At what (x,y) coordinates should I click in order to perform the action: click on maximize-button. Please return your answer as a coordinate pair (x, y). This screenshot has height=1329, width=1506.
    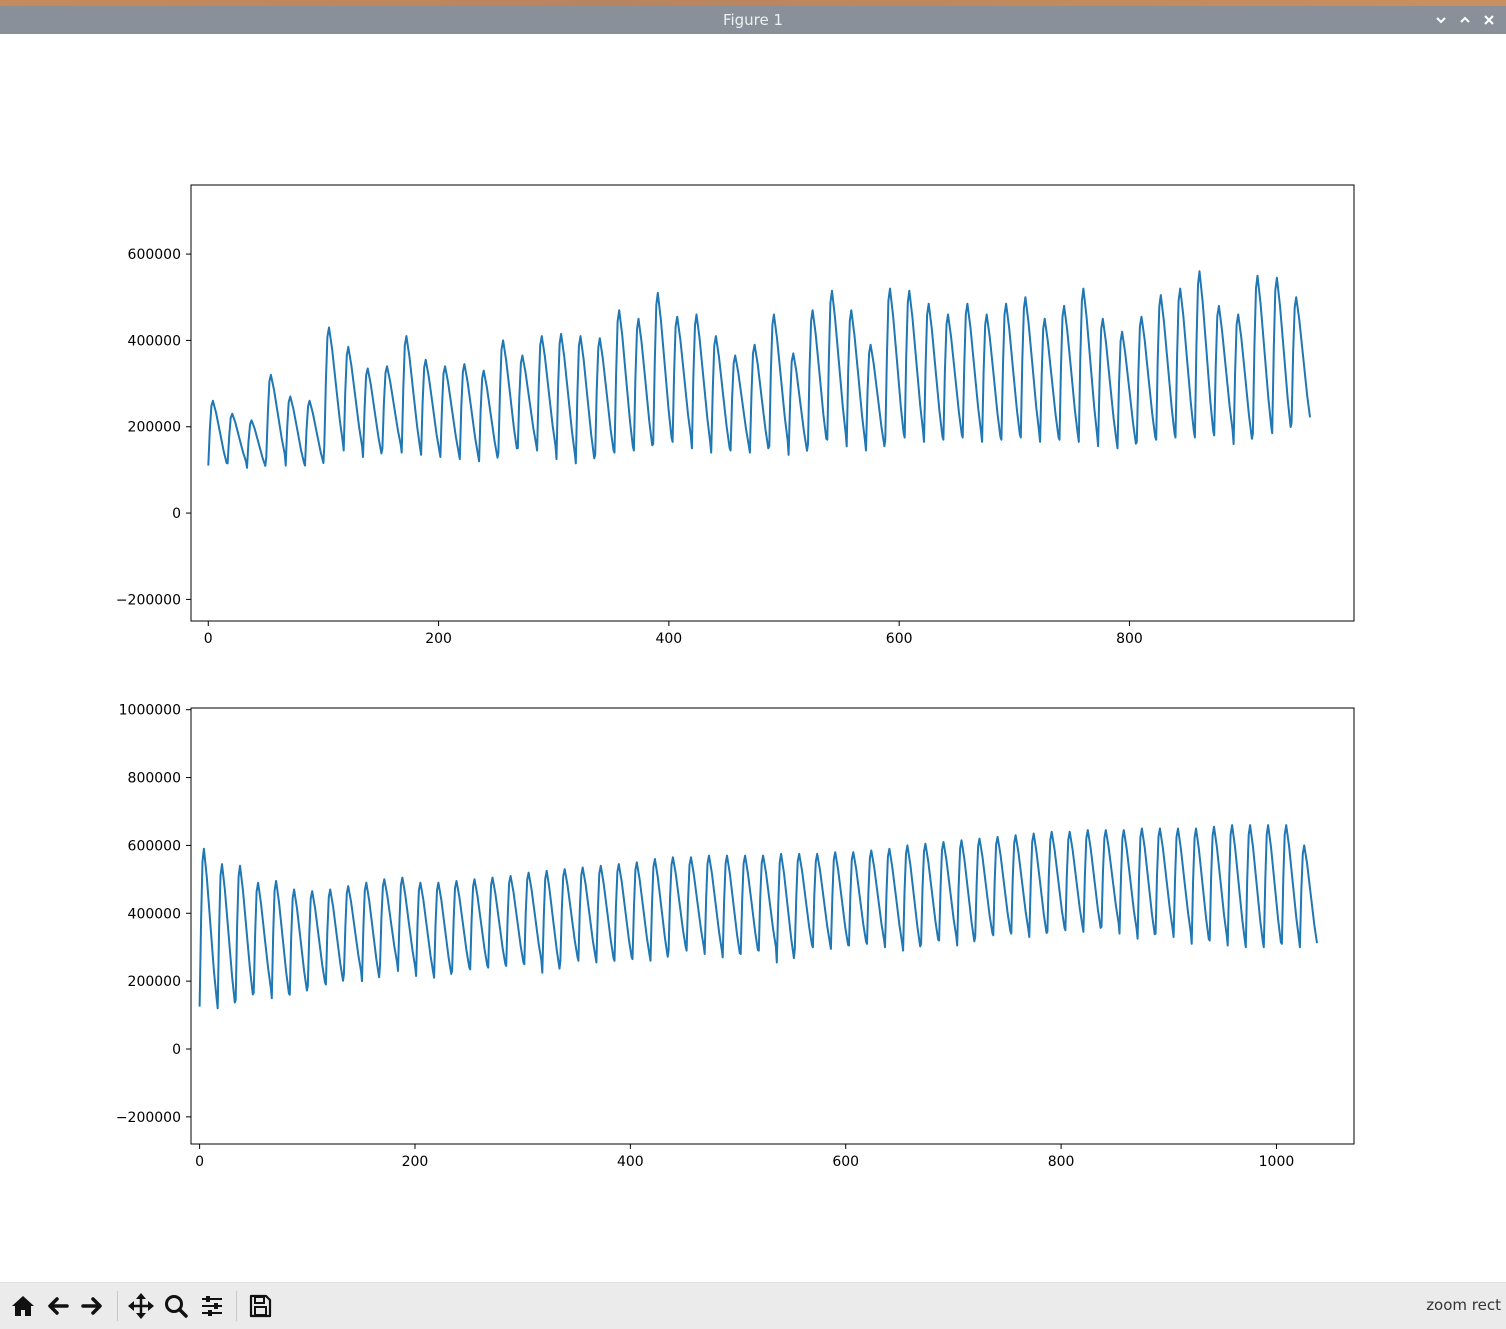
    Looking at the image, I should click on (1465, 20).